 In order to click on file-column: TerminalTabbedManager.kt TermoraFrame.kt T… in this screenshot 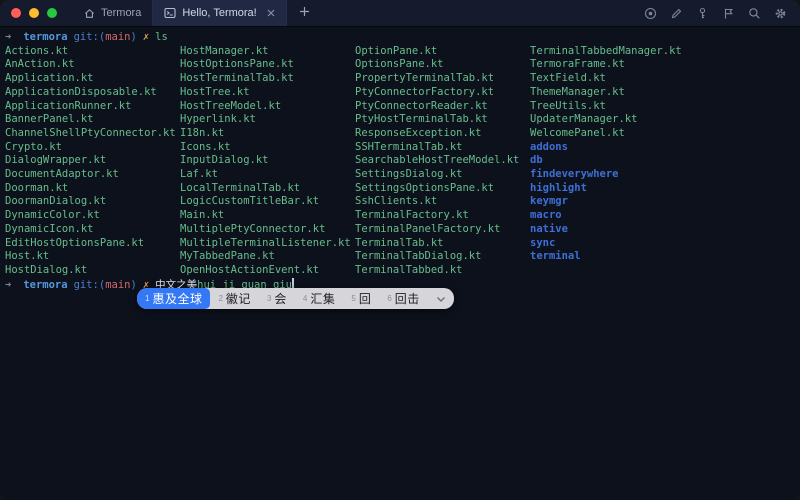, I will do `click(617, 161)`.